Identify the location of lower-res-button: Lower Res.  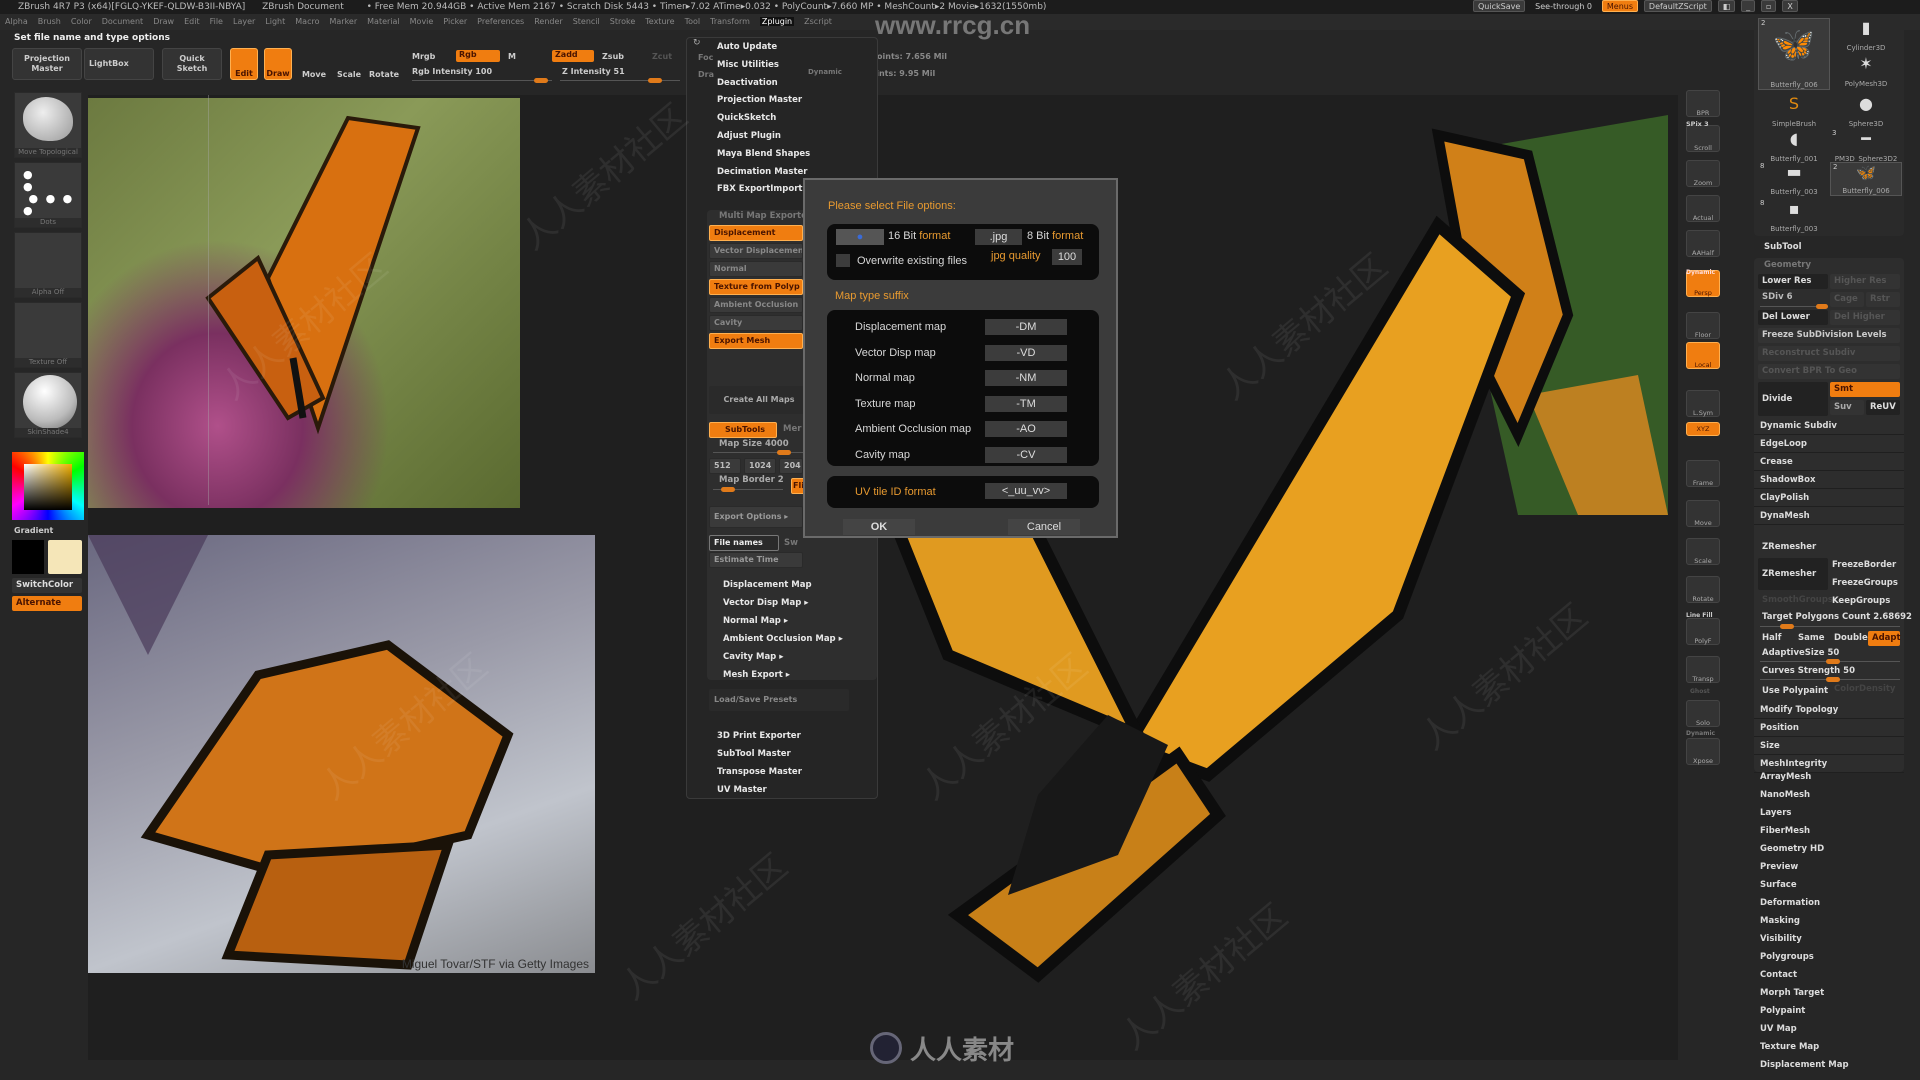
(1793, 281).